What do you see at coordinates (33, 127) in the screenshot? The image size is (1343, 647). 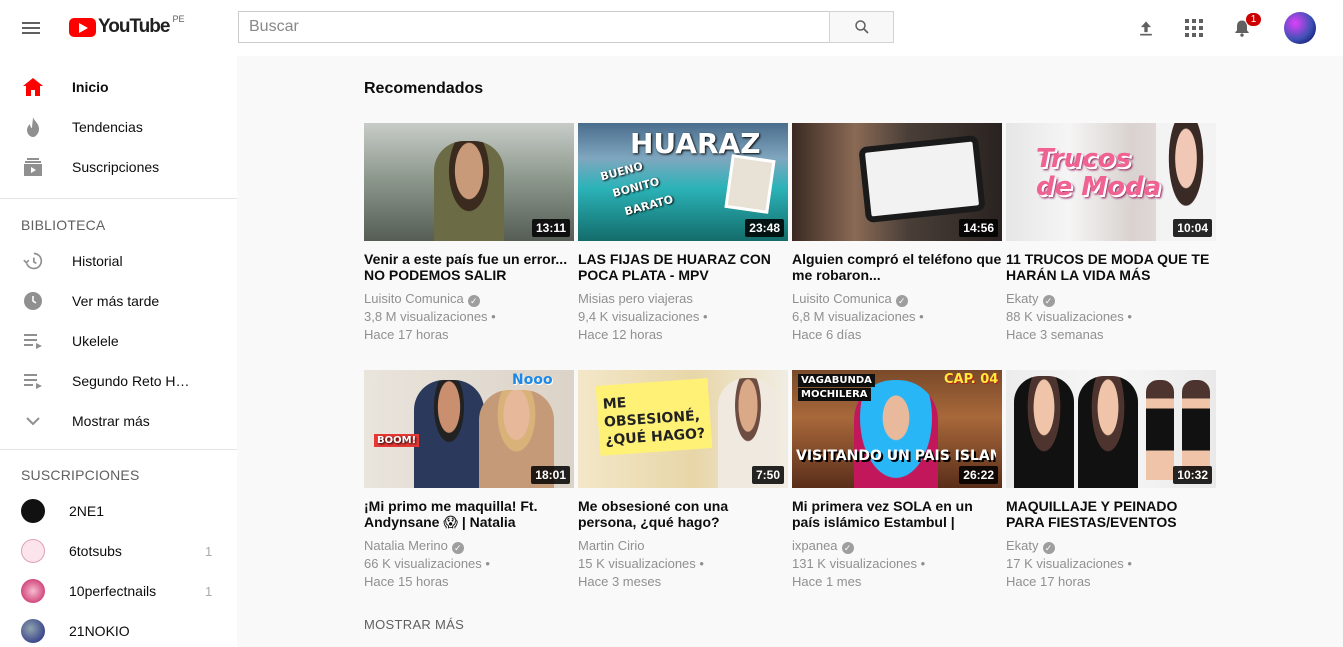 I see `fire-icon` at bounding box center [33, 127].